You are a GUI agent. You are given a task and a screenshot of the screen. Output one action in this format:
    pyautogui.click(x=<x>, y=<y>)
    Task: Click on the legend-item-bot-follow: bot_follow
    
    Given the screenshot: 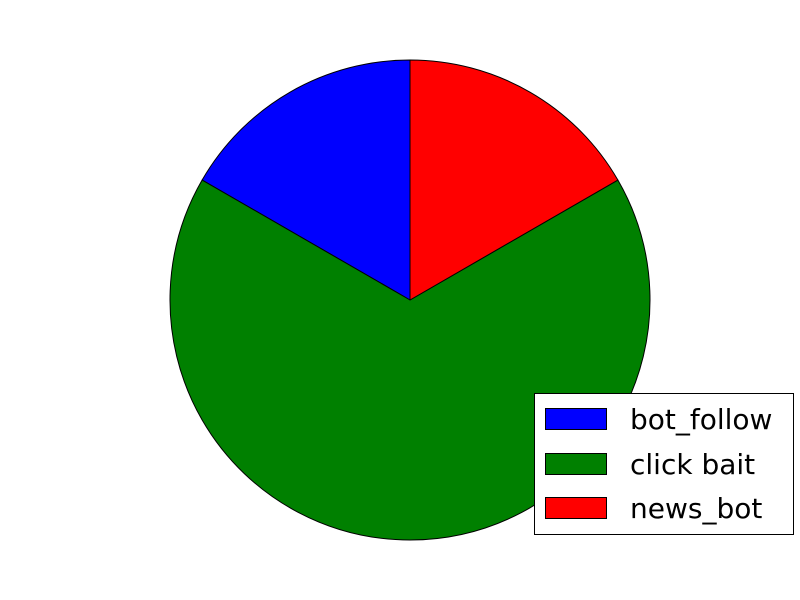 What is the action you would take?
    pyautogui.click(x=658, y=419)
    